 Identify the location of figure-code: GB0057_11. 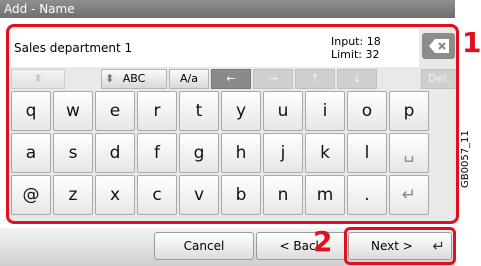
(465, 159).